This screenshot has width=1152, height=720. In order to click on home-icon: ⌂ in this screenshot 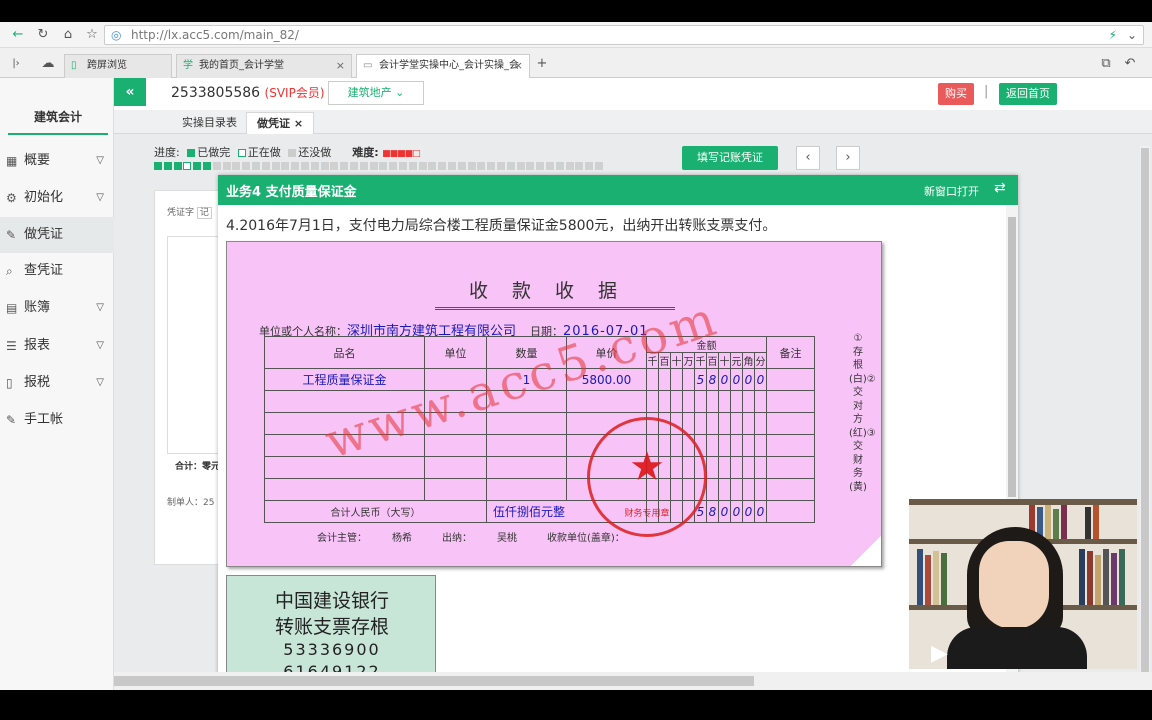, I will do `click(68, 35)`.